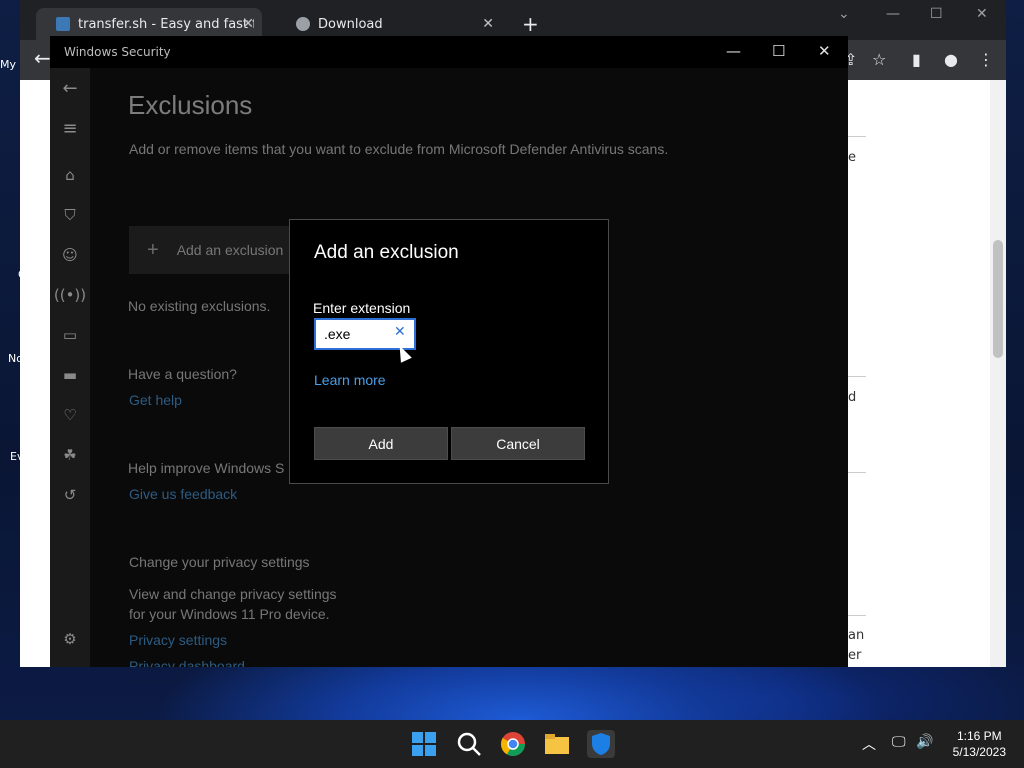  What do you see at coordinates (386, 252) in the screenshot?
I see `dialog-title: Add an exclusion` at bounding box center [386, 252].